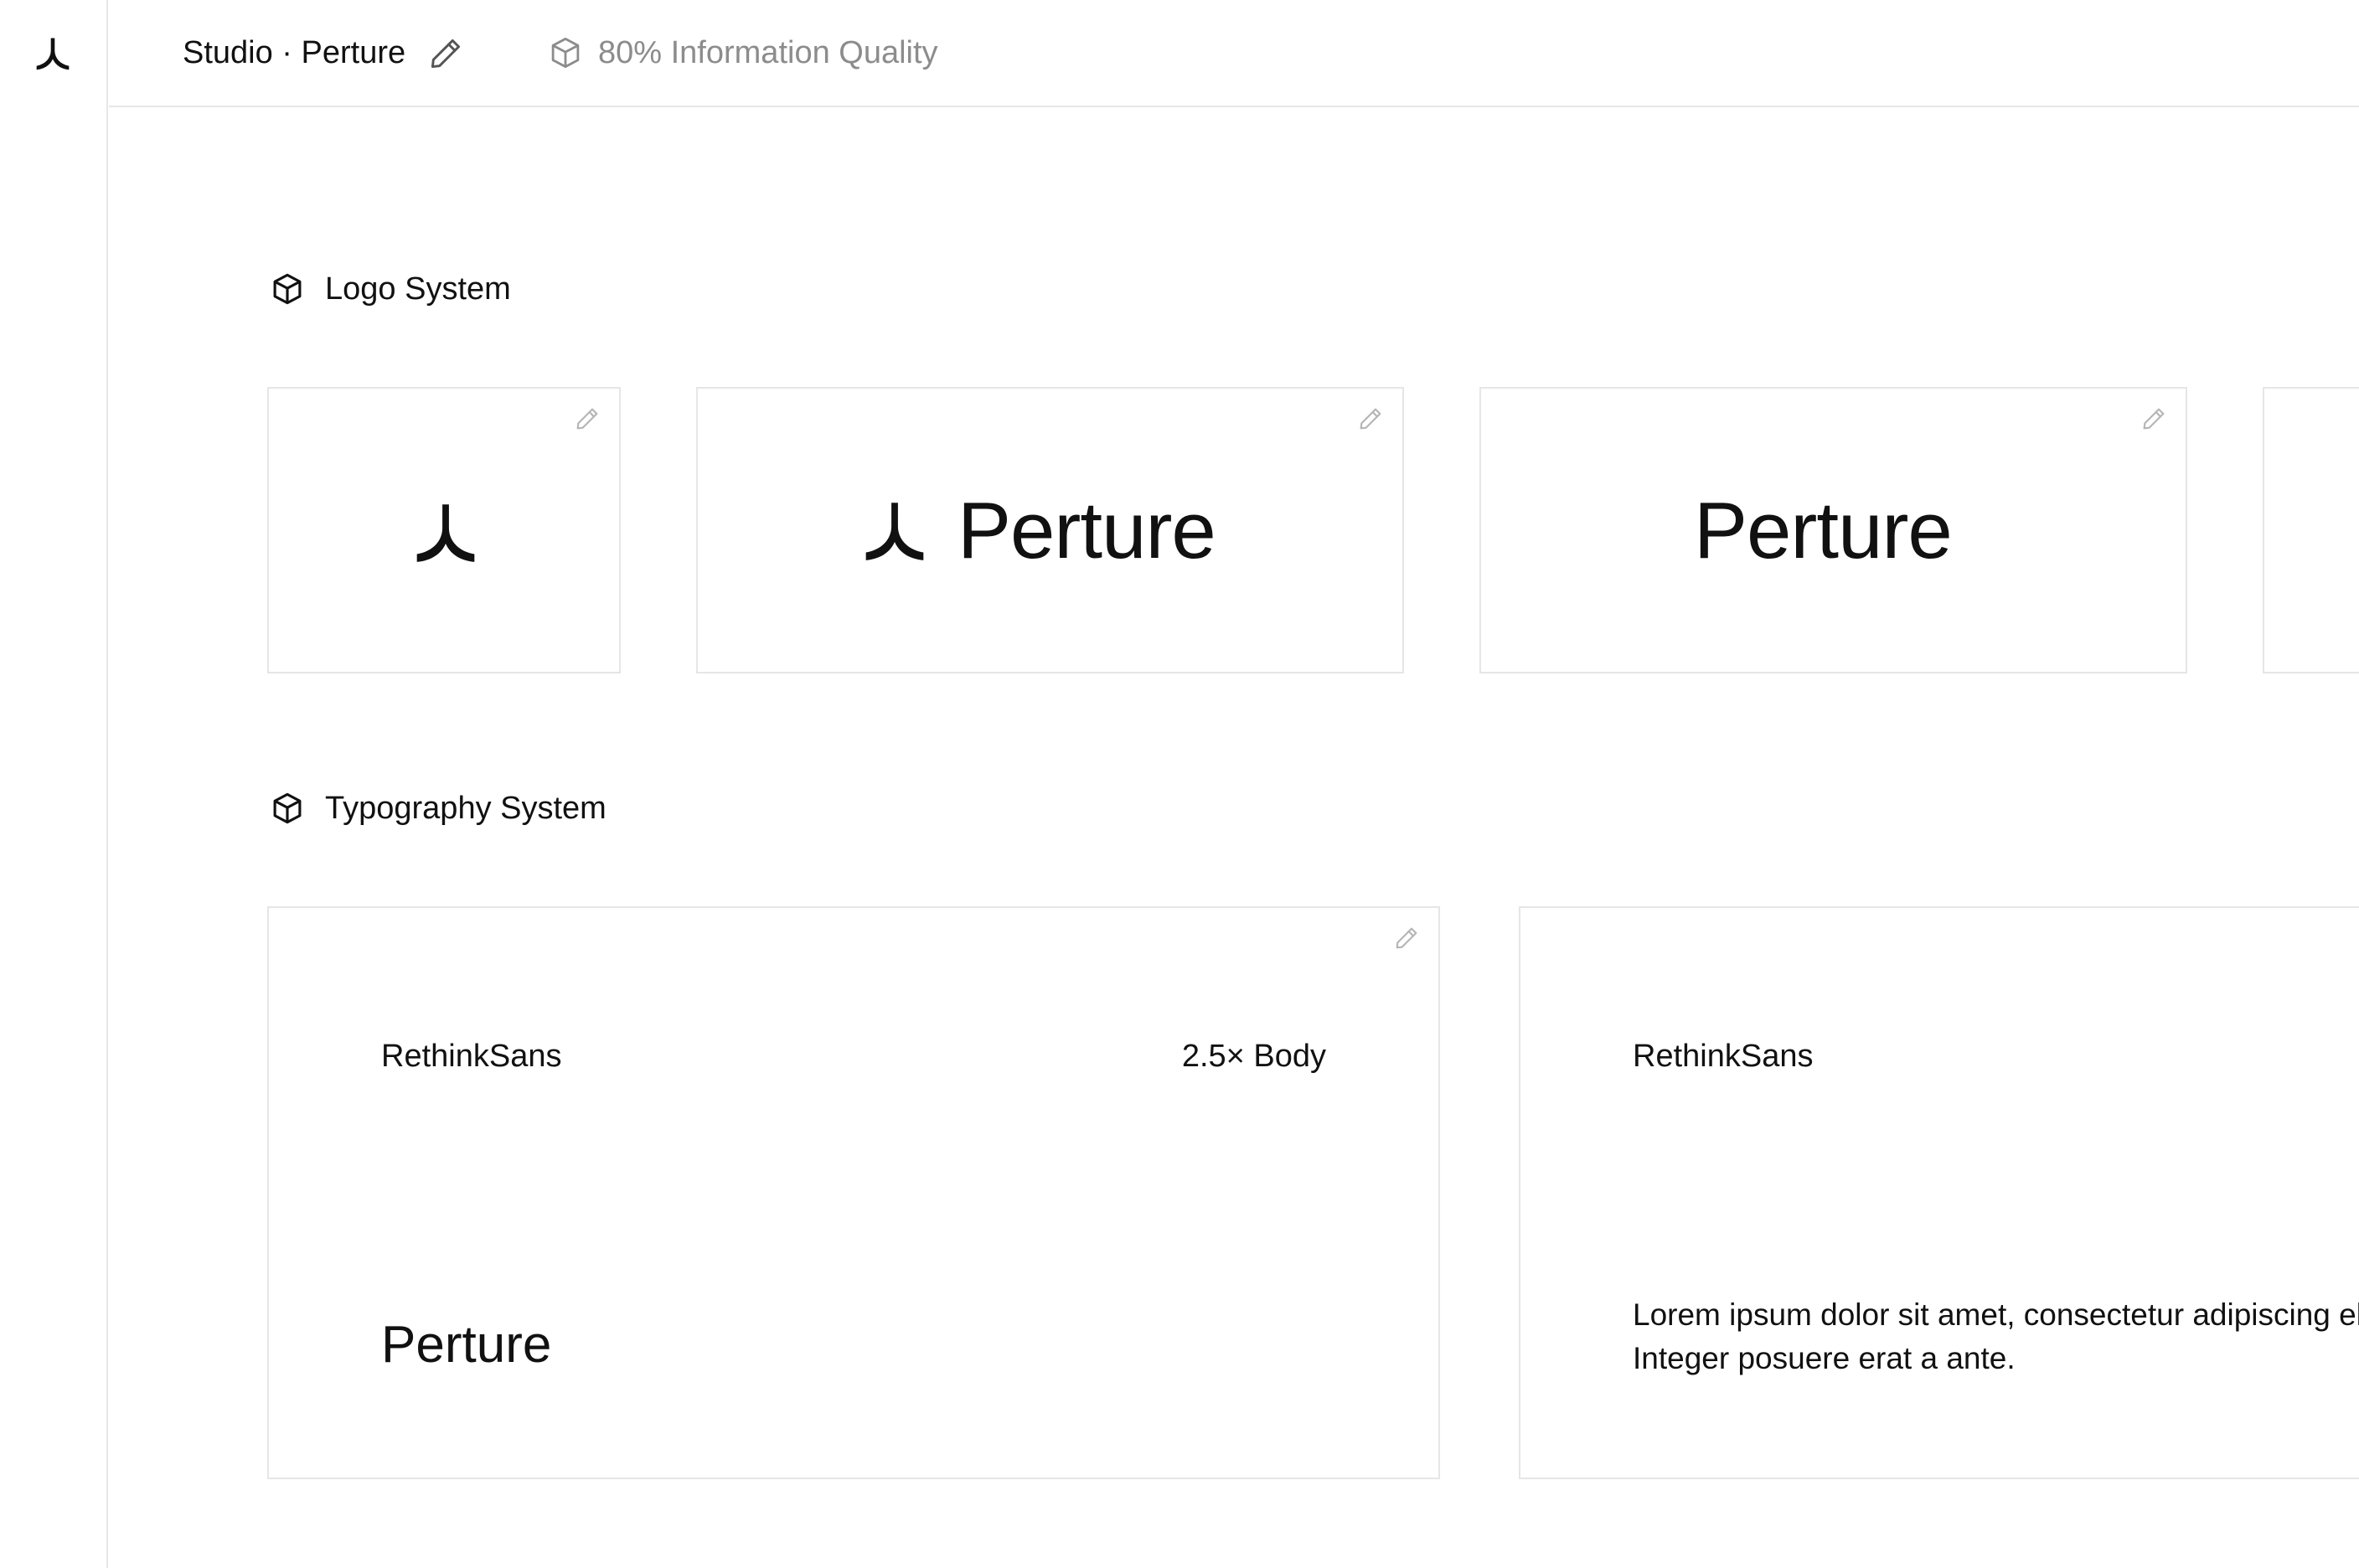 The height and width of the screenshot is (1568, 2359). Describe the element at coordinates (466, 808) in the screenshot. I see `section-title-label: Typography System` at that location.